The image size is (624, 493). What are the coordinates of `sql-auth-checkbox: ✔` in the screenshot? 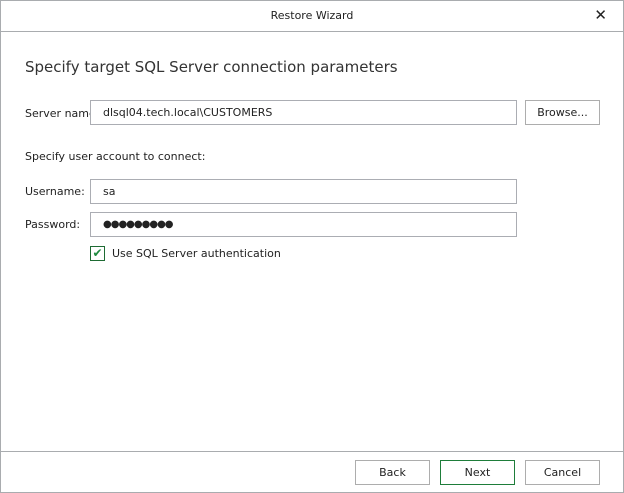 It's located at (97, 253).